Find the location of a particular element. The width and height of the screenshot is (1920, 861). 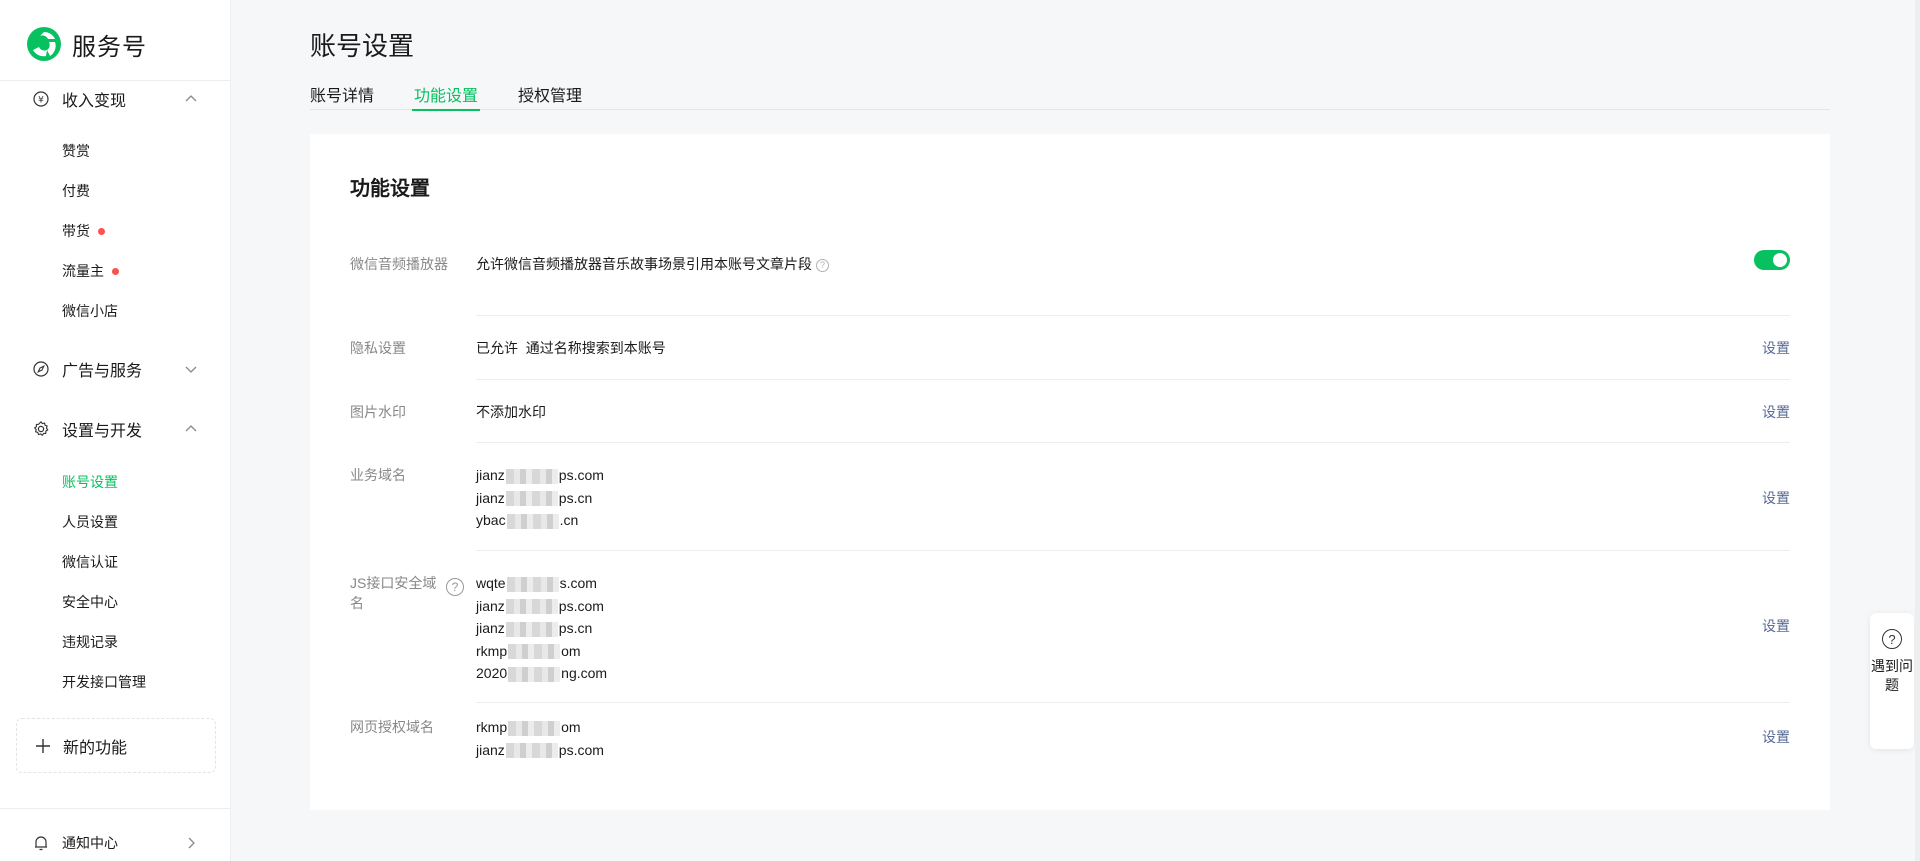

nav-group-settings: 设置与开发 is located at coordinates (115, 429).